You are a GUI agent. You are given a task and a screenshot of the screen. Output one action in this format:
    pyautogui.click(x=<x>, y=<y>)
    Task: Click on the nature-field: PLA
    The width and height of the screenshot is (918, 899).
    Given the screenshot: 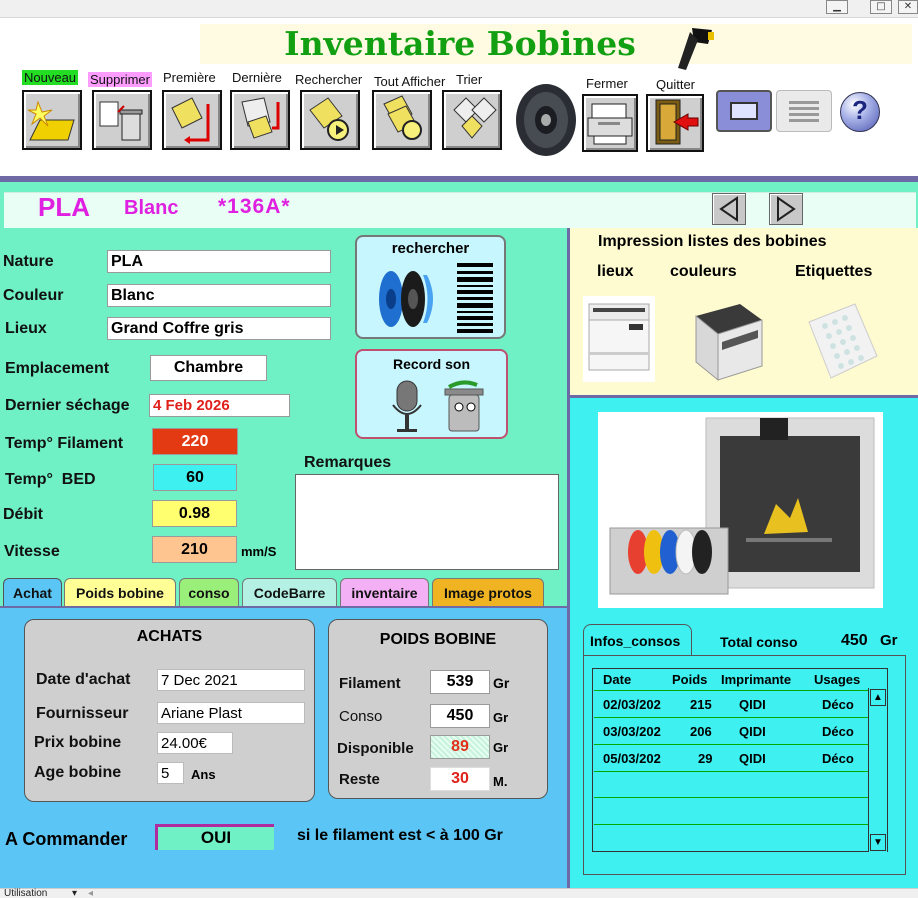 What is the action you would take?
    pyautogui.click(x=219, y=261)
    